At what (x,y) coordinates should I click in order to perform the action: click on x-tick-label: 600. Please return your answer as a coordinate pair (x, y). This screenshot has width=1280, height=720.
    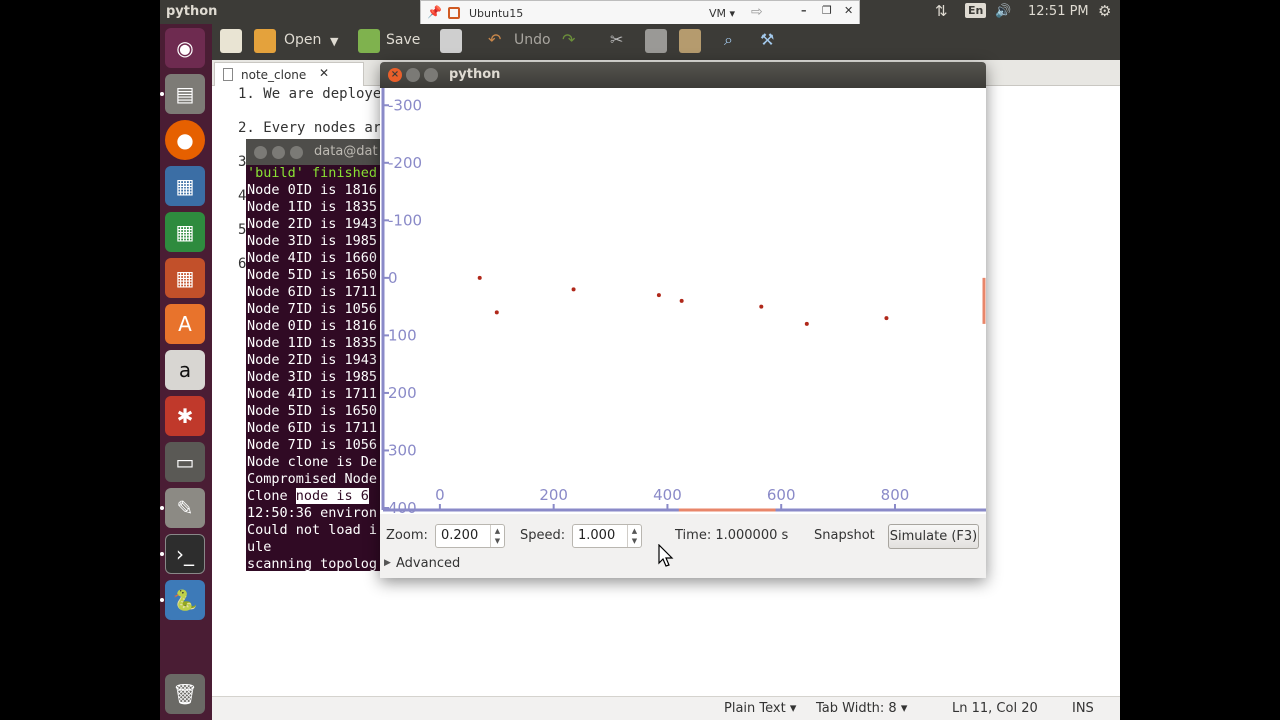
    Looking at the image, I should click on (781, 495).